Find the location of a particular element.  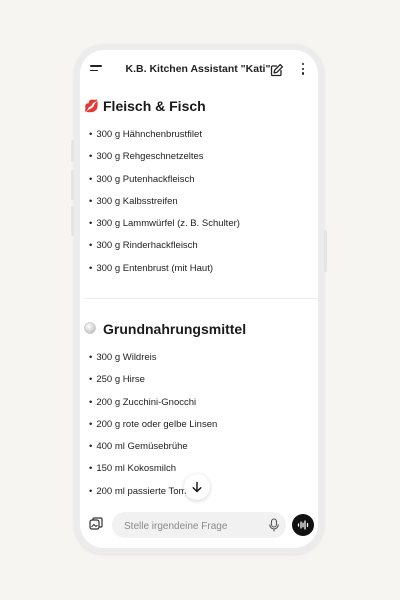

list-item: 300 g Lammwürfel (z. B. Schulter) is located at coordinates (164, 228).